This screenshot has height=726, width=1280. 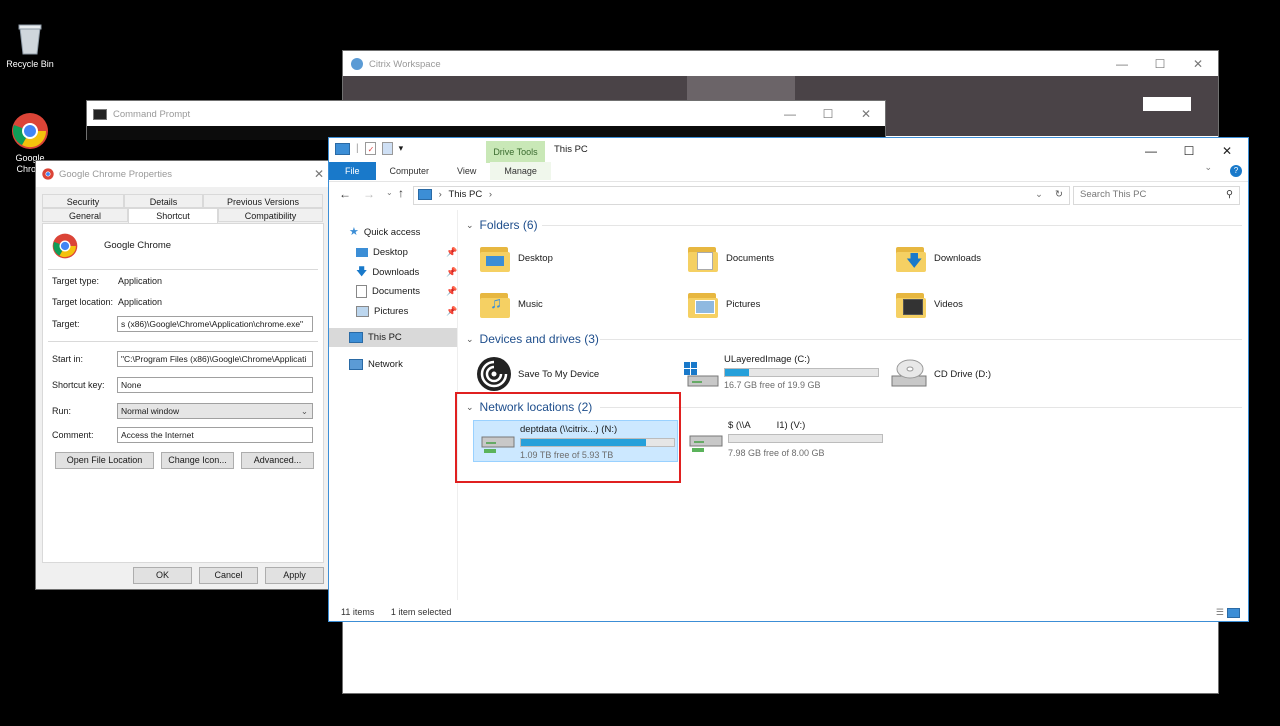 What do you see at coordinates (784, 441) in the screenshot?
I see `network-drive-v: $ (\\A I1) (V:) 7.98 GB free of 8.00 GB` at bounding box center [784, 441].